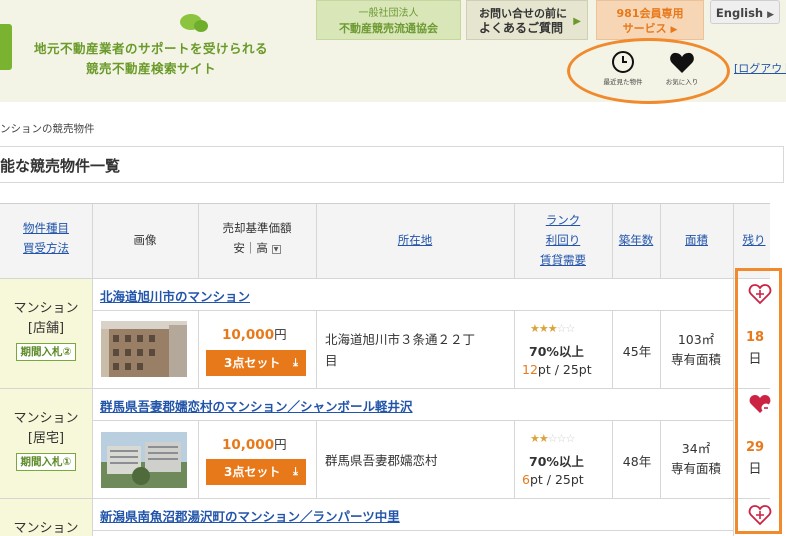  I want to click on association-label-small: 一般社団法人, so click(388, 13).